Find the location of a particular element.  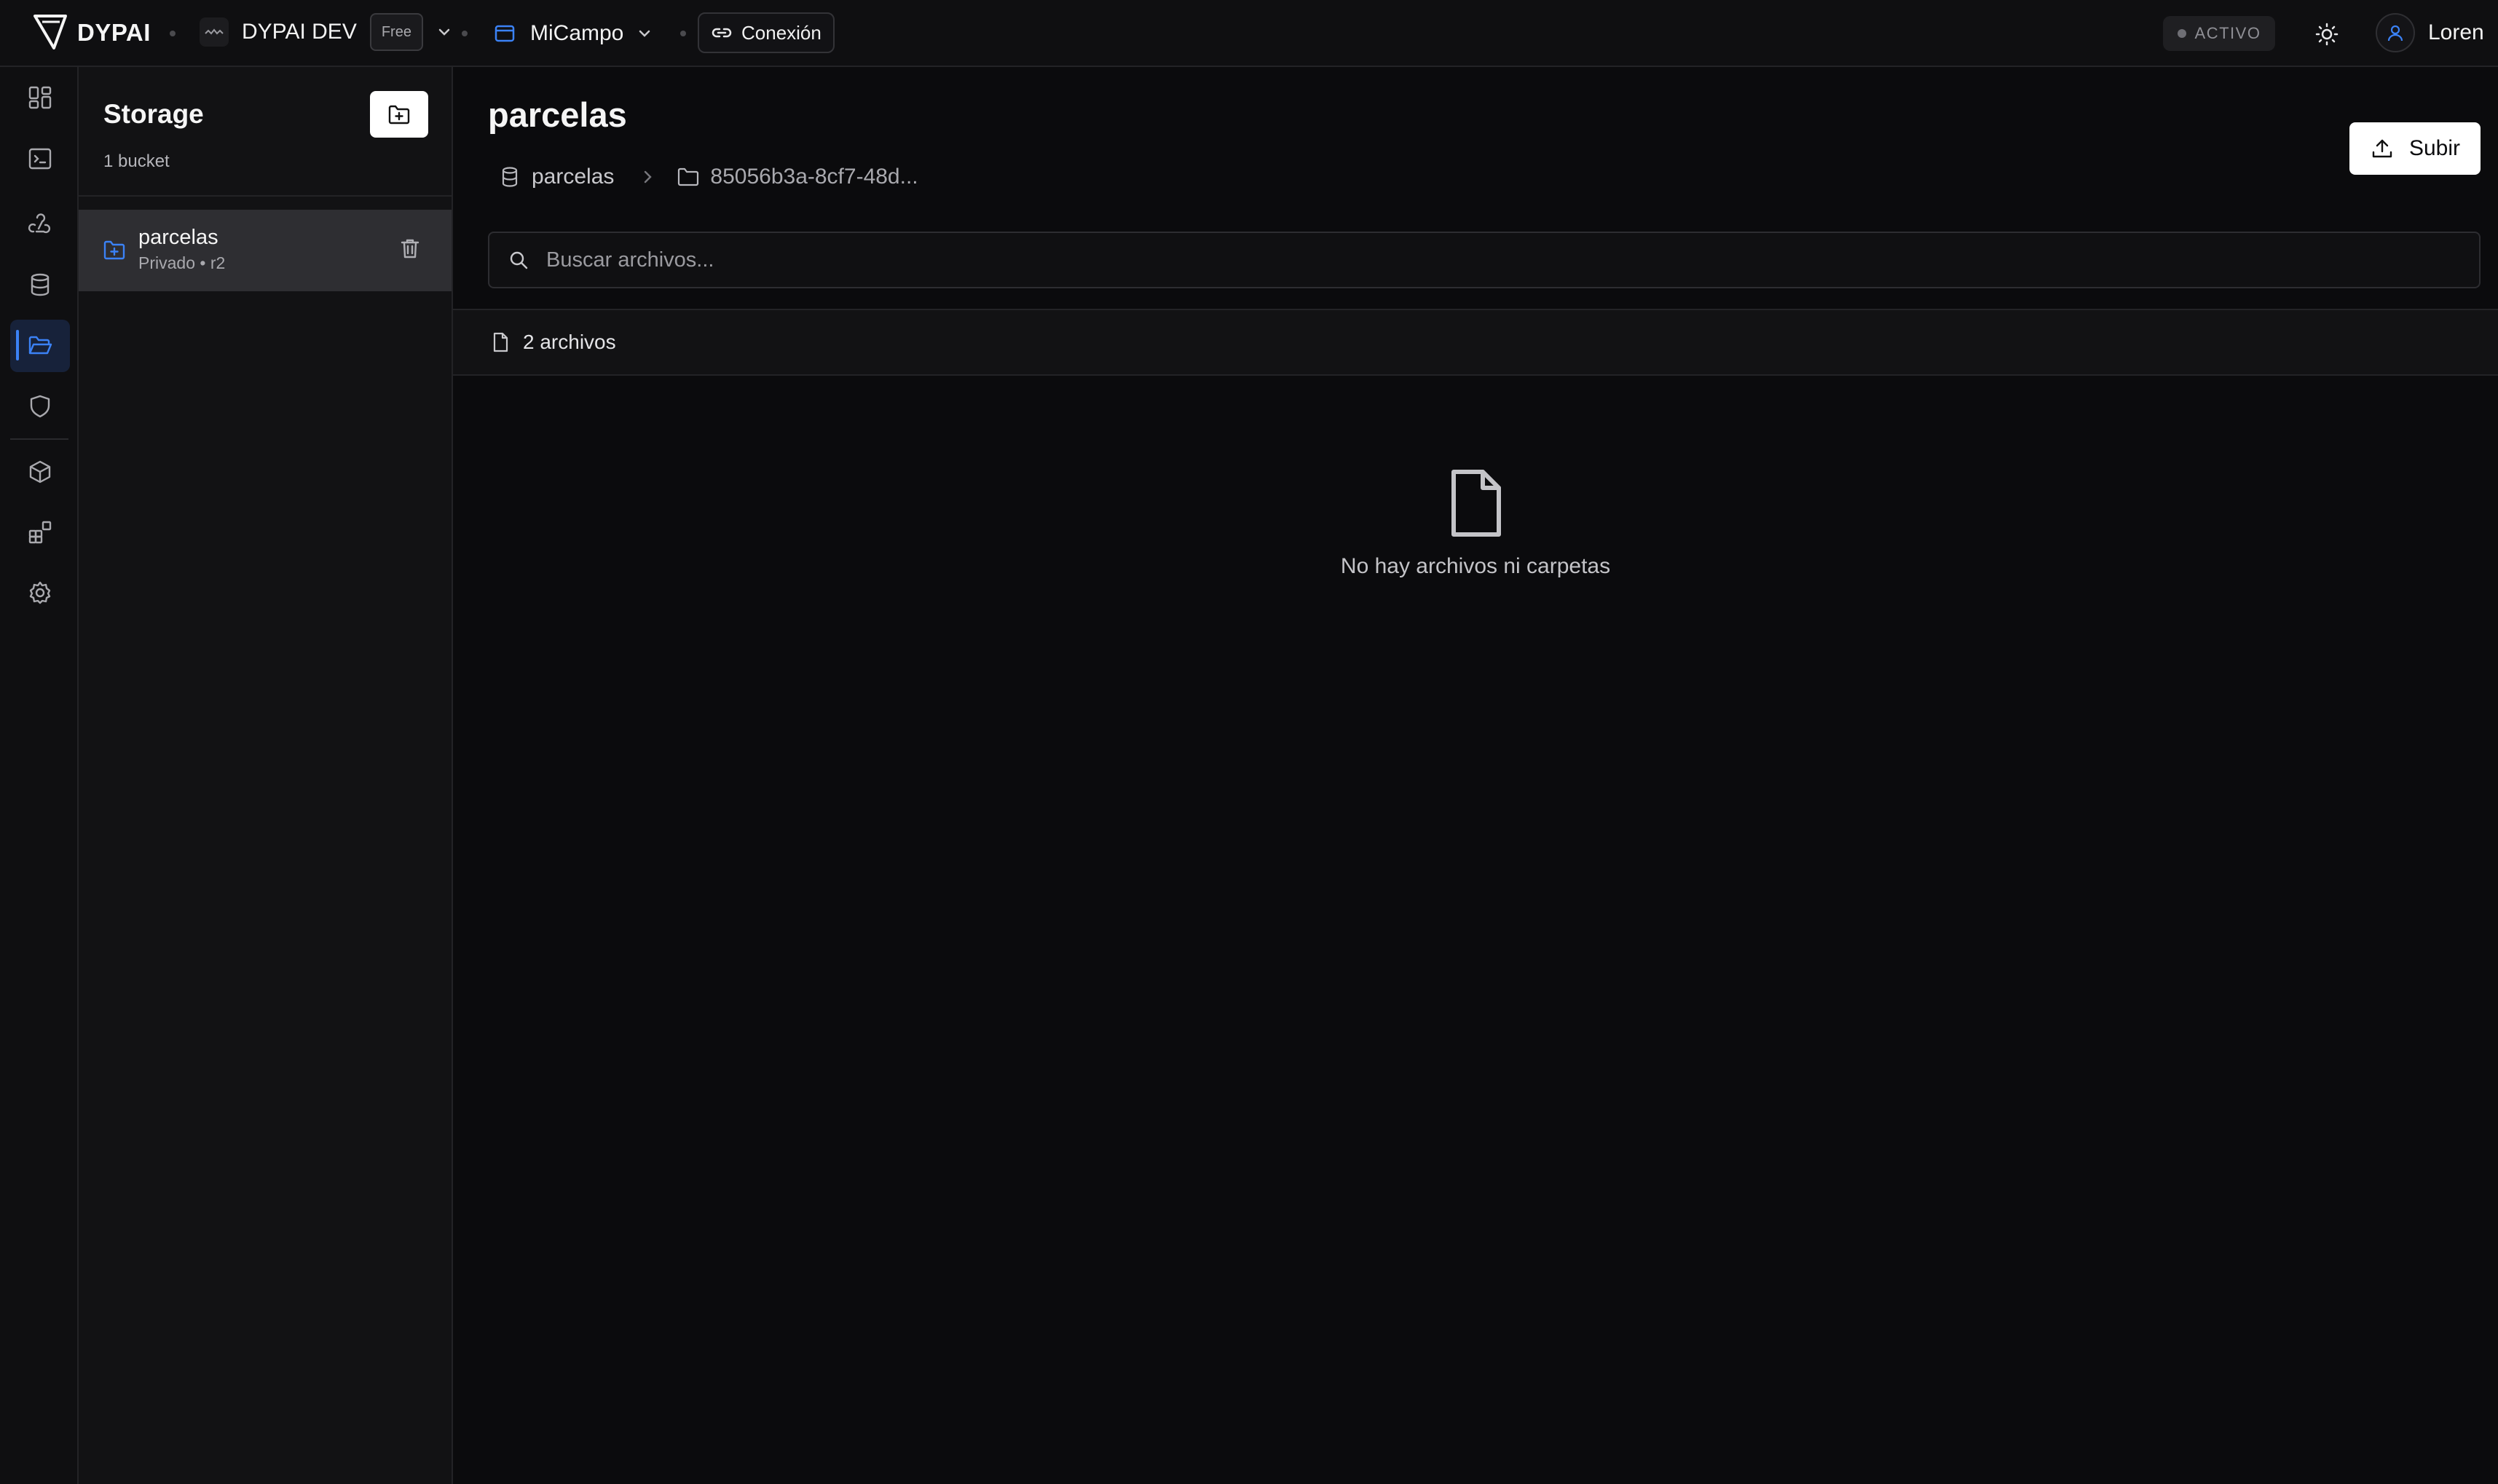

new-bucket-button is located at coordinates (399, 114).